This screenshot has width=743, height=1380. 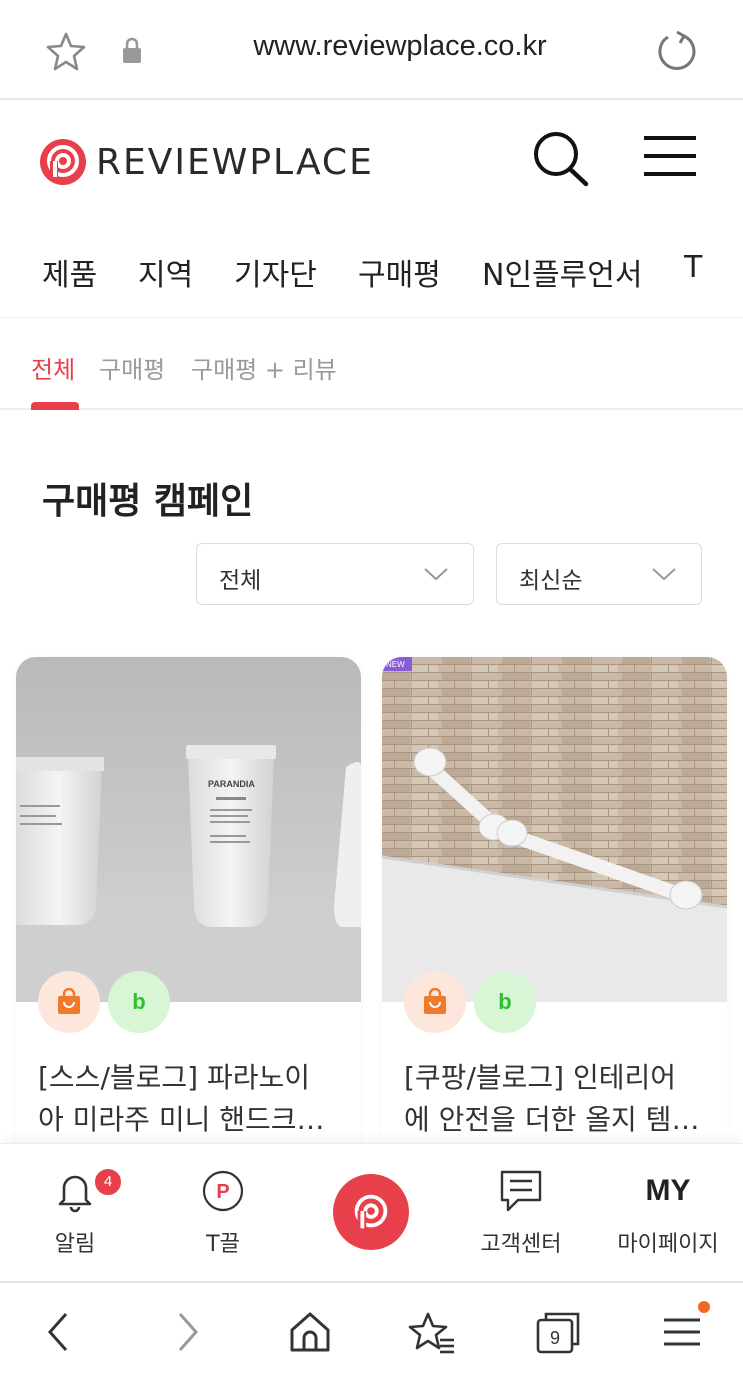 What do you see at coordinates (132, 367) in the screenshot?
I see `tab-purchase-review: 구매평` at bounding box center [132, 367].